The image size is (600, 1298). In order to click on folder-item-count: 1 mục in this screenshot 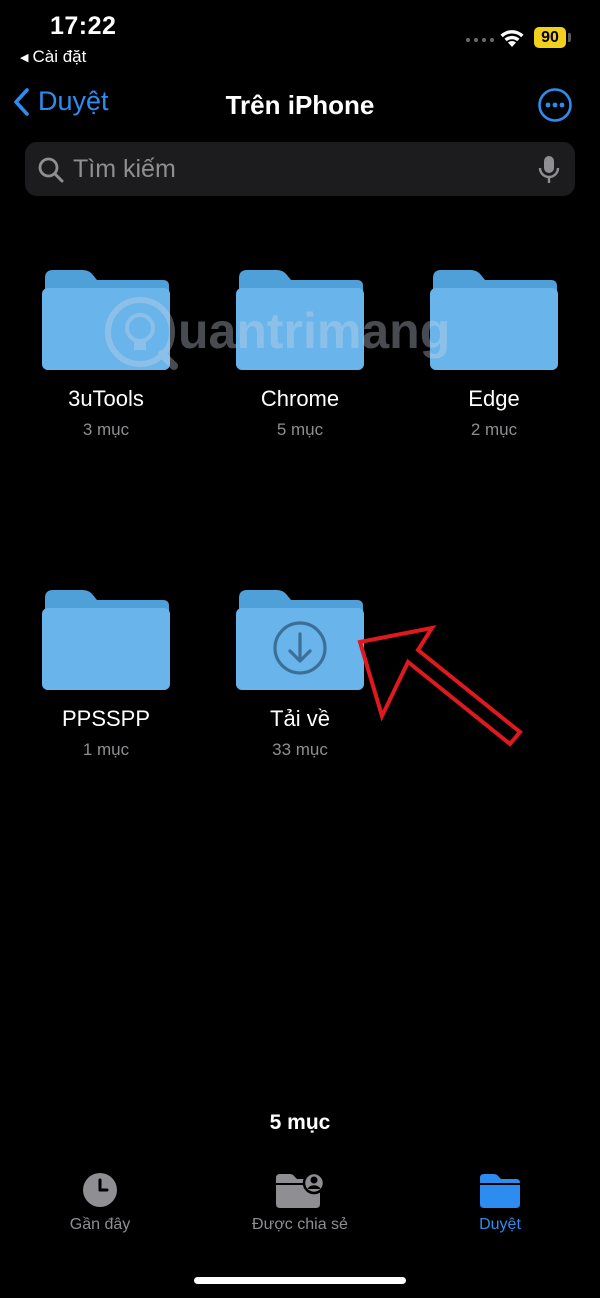, I will do `click(106, 749)`.